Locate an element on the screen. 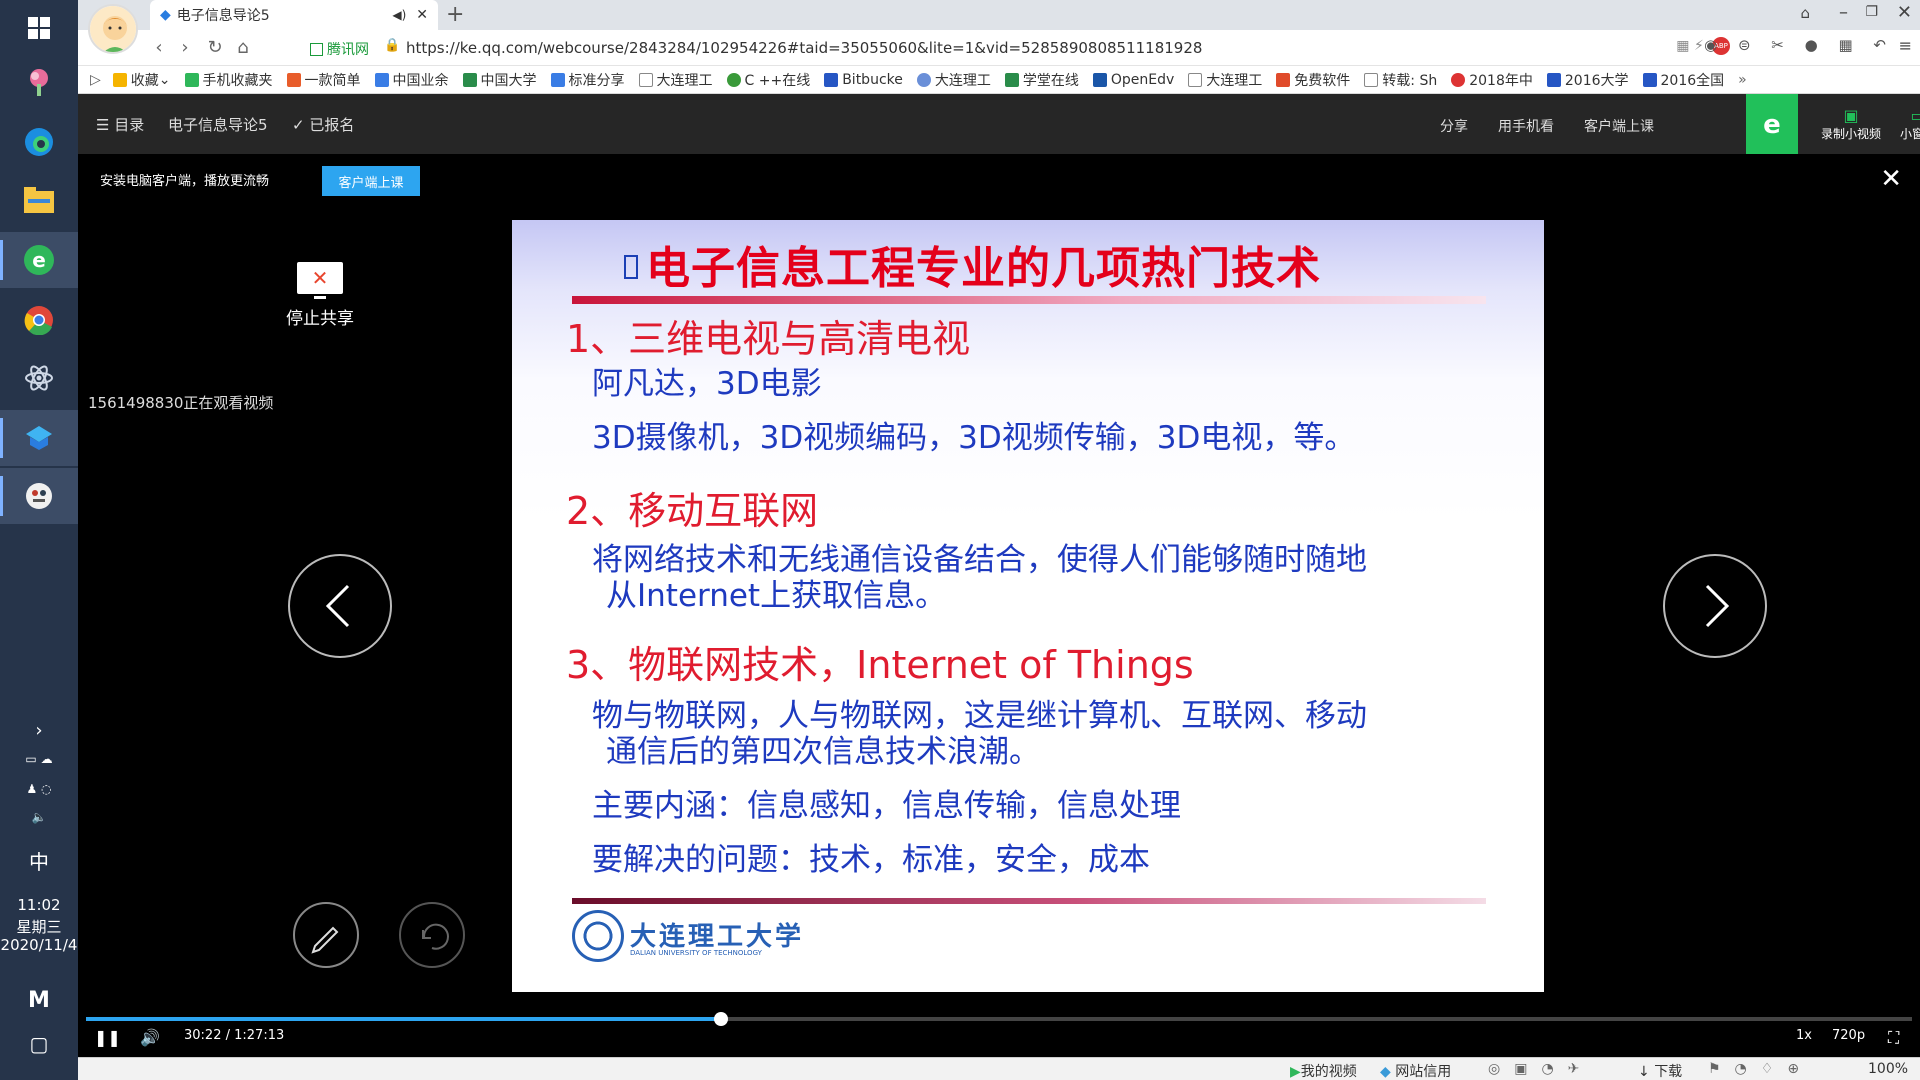 This screenshot has width=1920, height=1080. share-button: 分享 is located at coordinates (1454, 126).